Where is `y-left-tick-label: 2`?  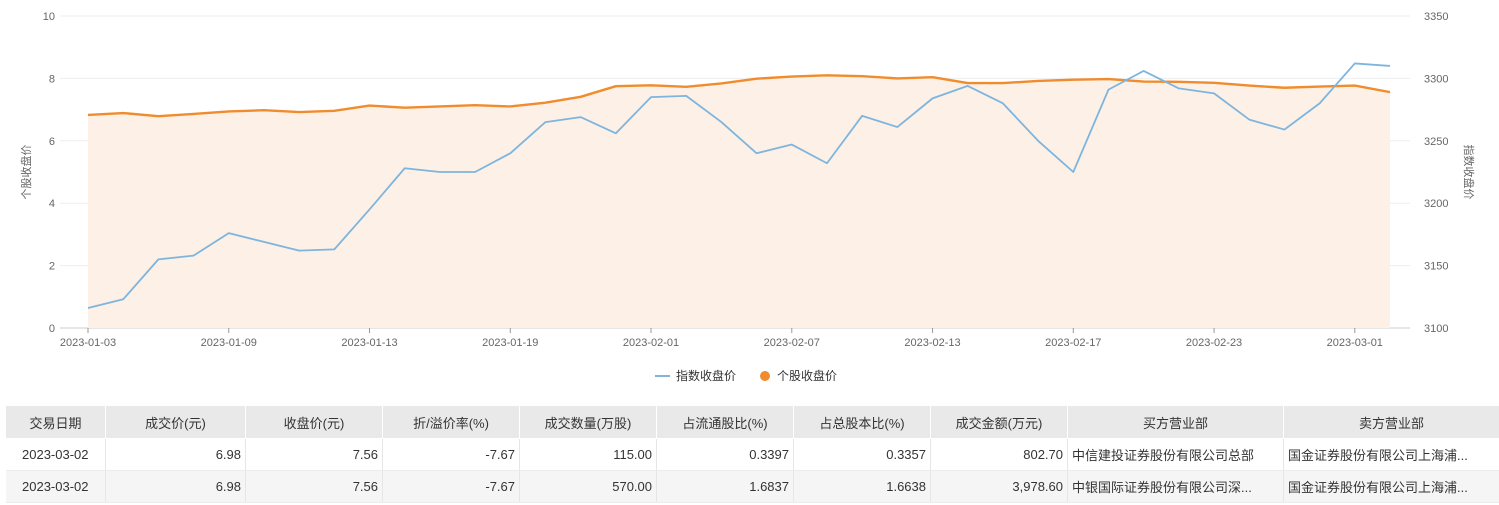
y-left-tick-label: 2 is located at coordinates (52, 267).